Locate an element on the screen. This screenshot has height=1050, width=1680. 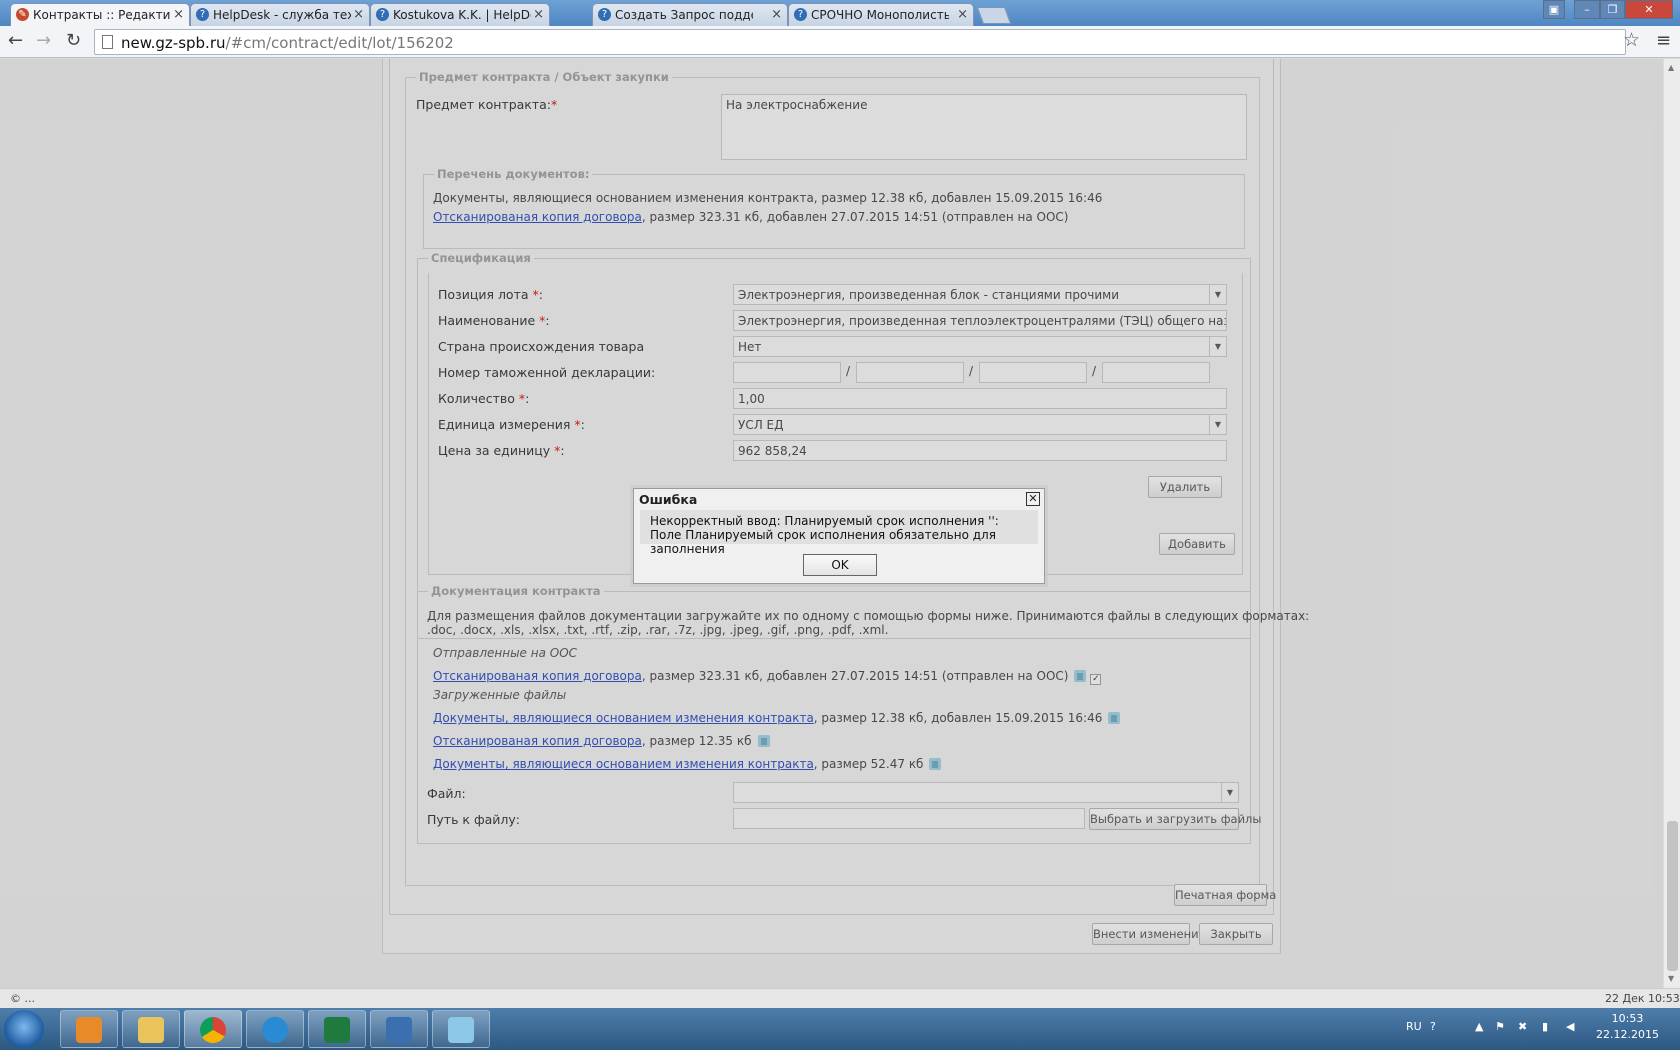
internet-explorer-icon is located at coordinates (275, 1030).